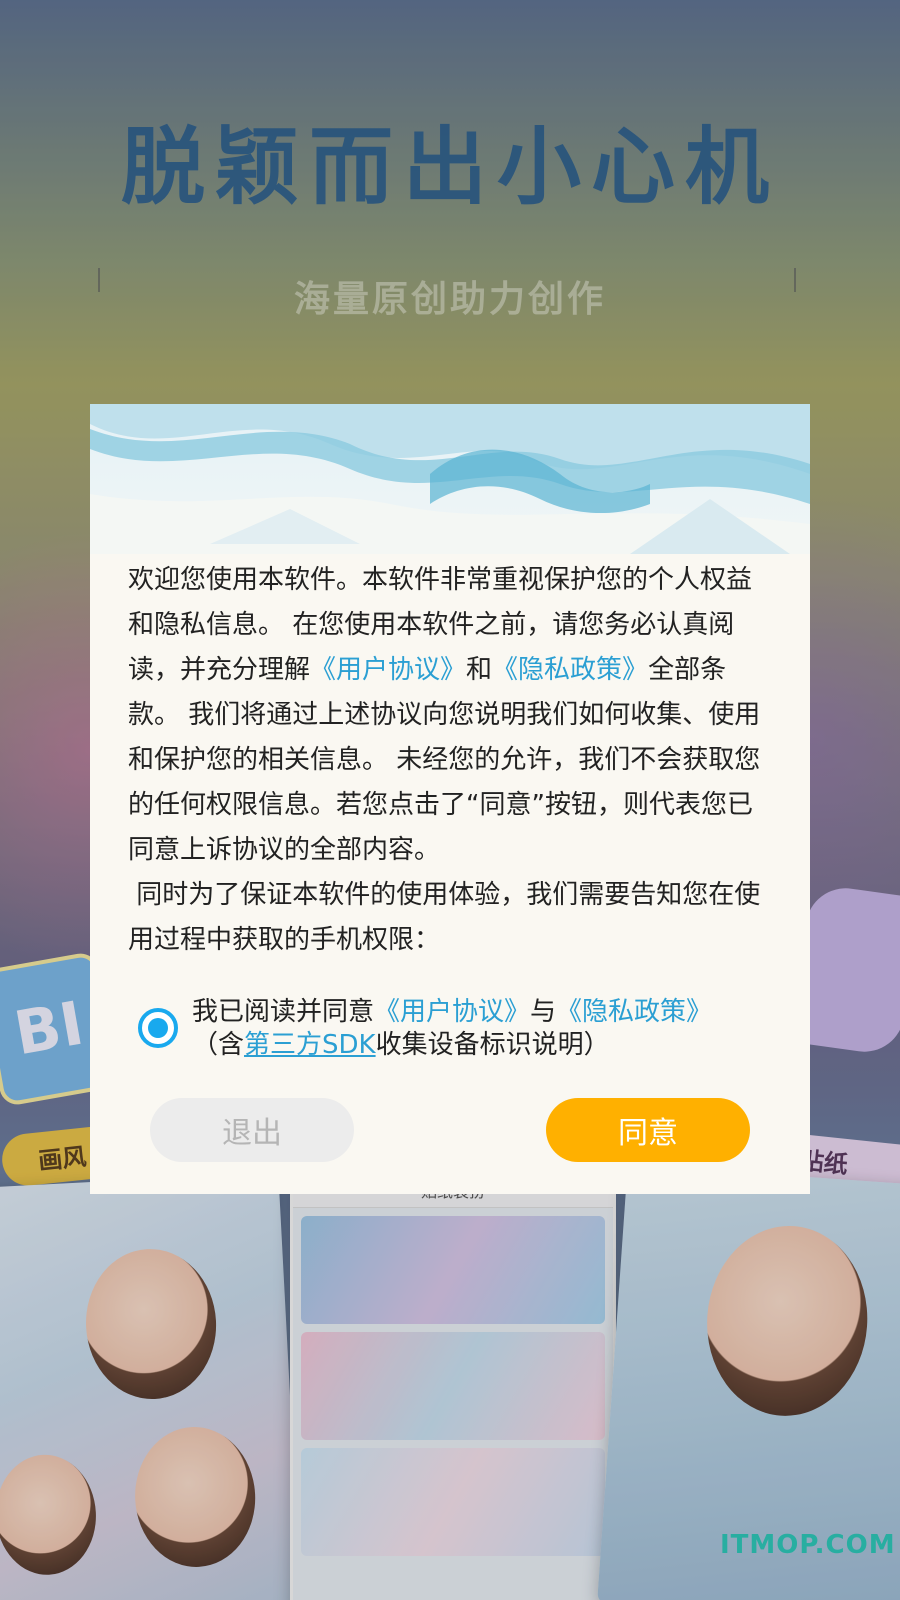  Describe the element at coordinates (388, 670) in the screenshot. I see `user-agreement-link: 《用户协议》` at that location.